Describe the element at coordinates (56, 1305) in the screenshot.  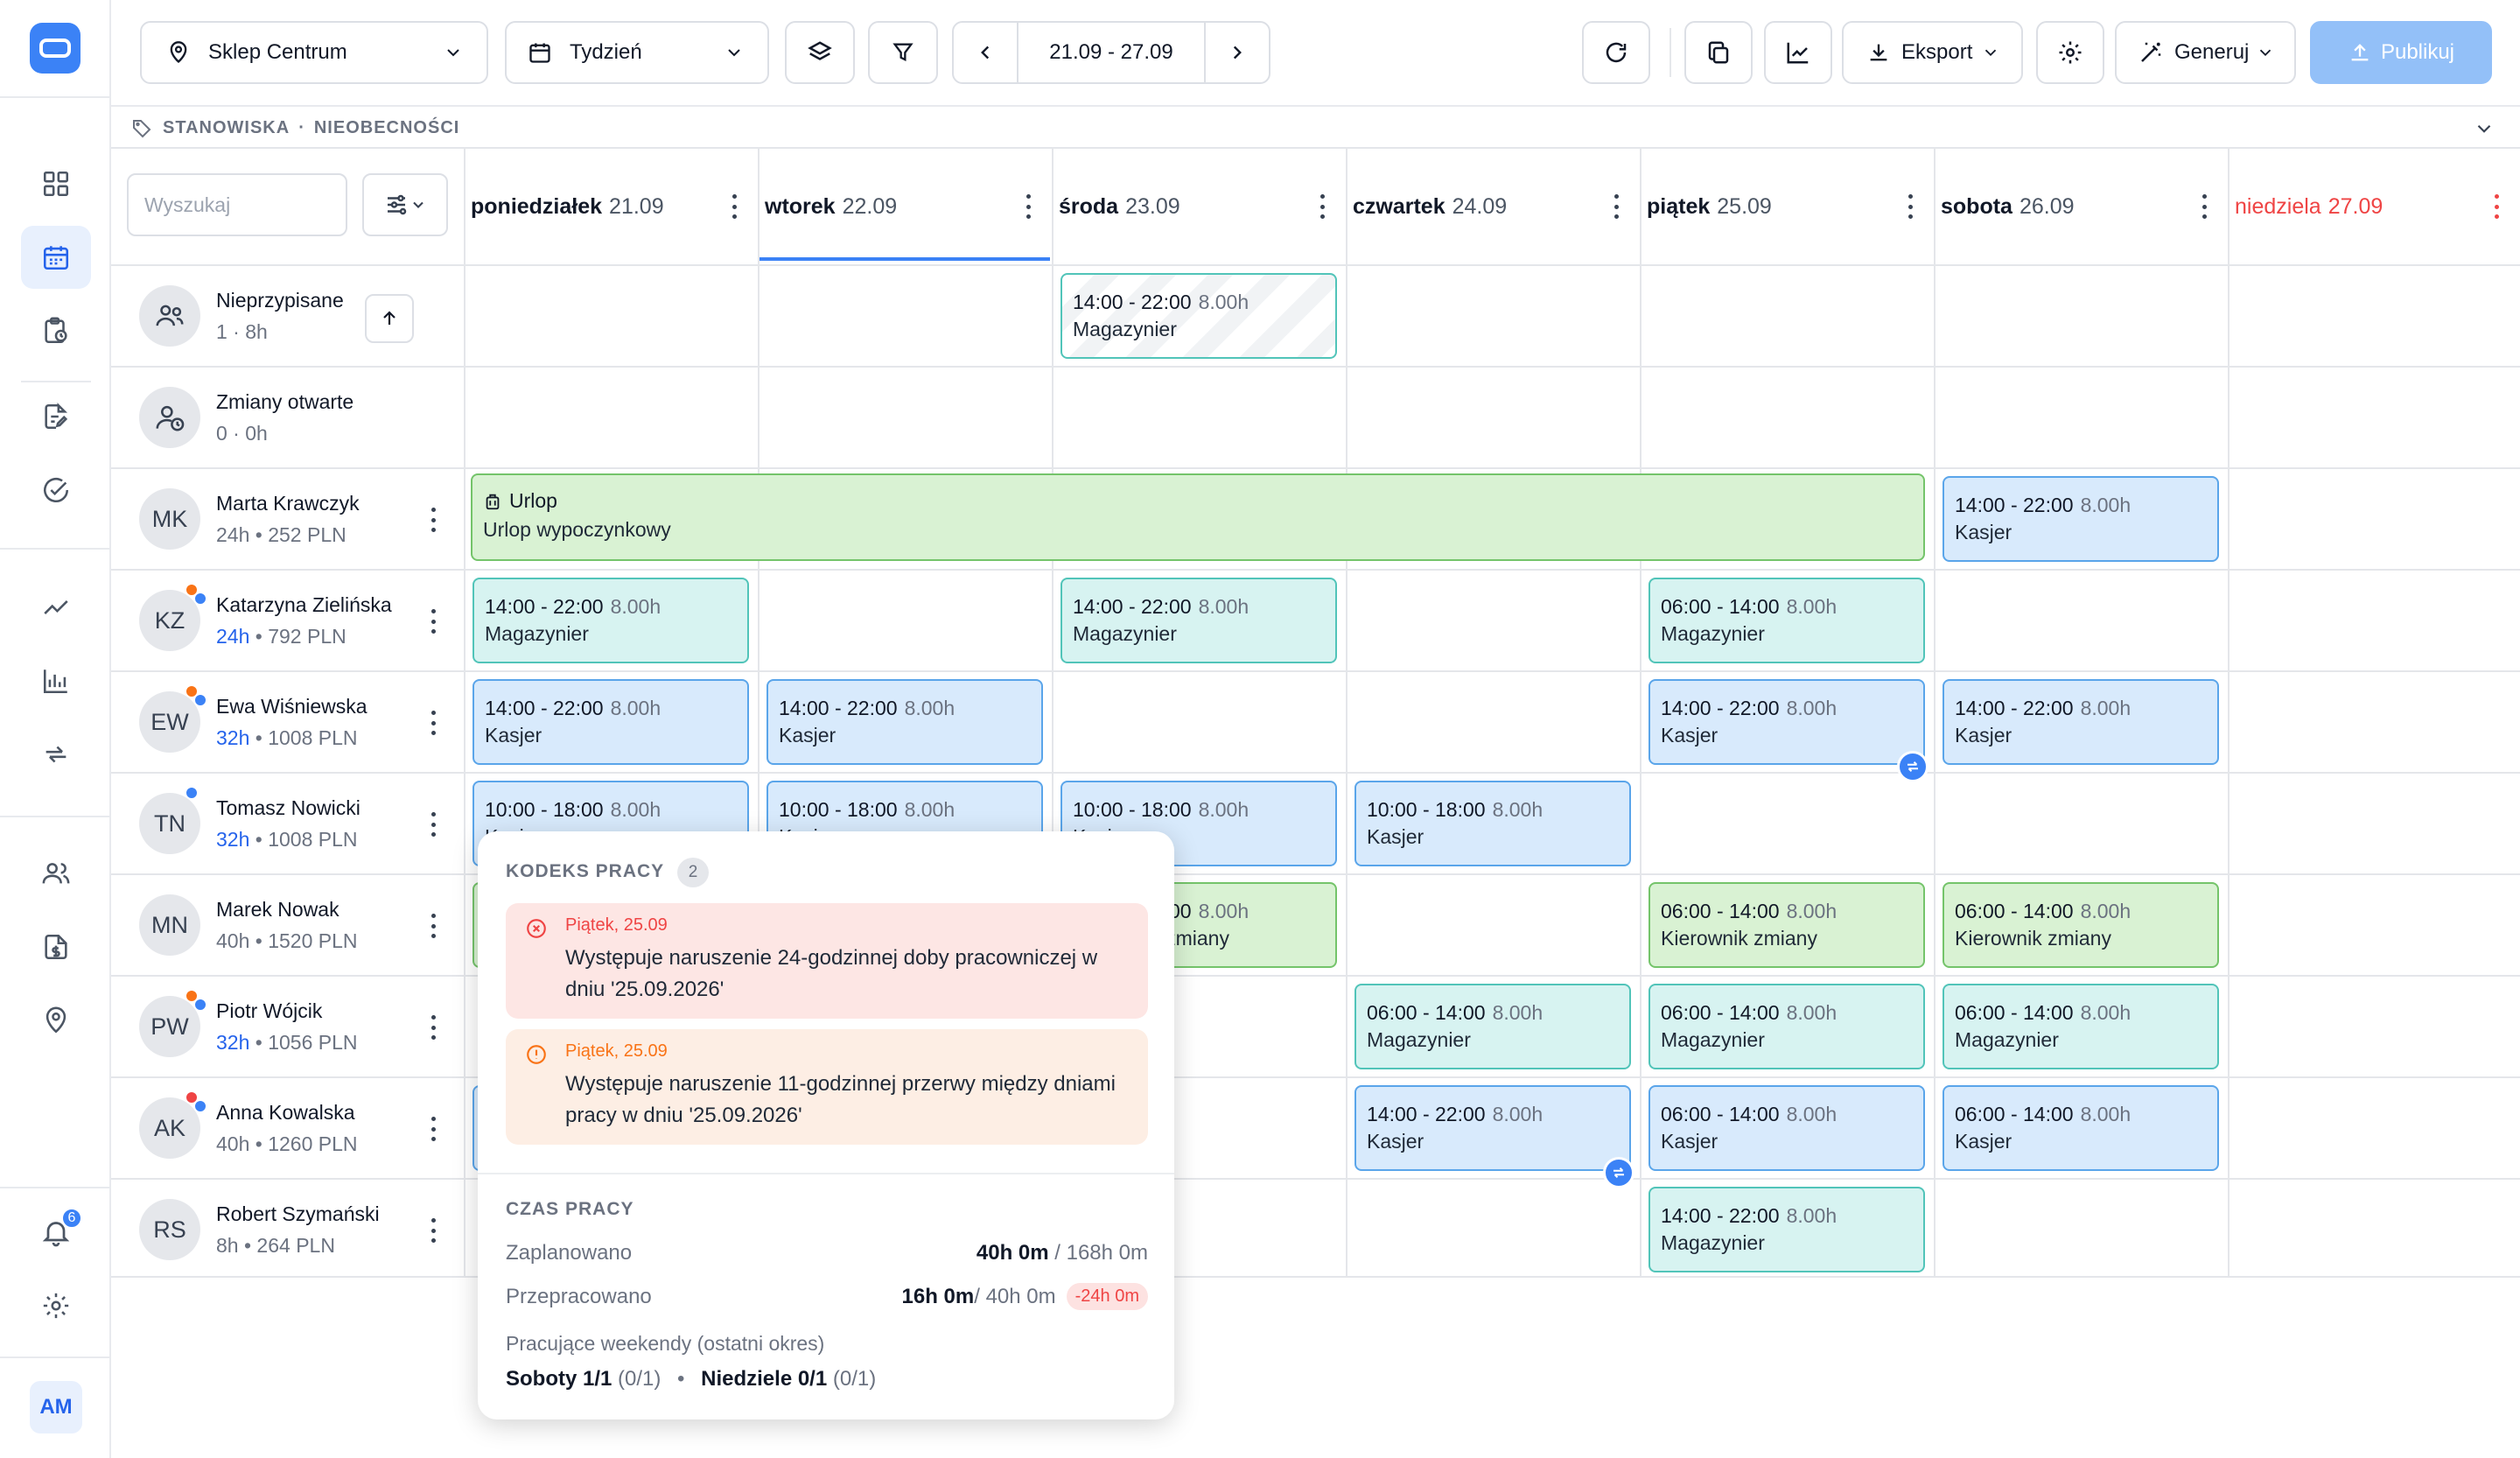
I see `settings-gear-icon` at that location.